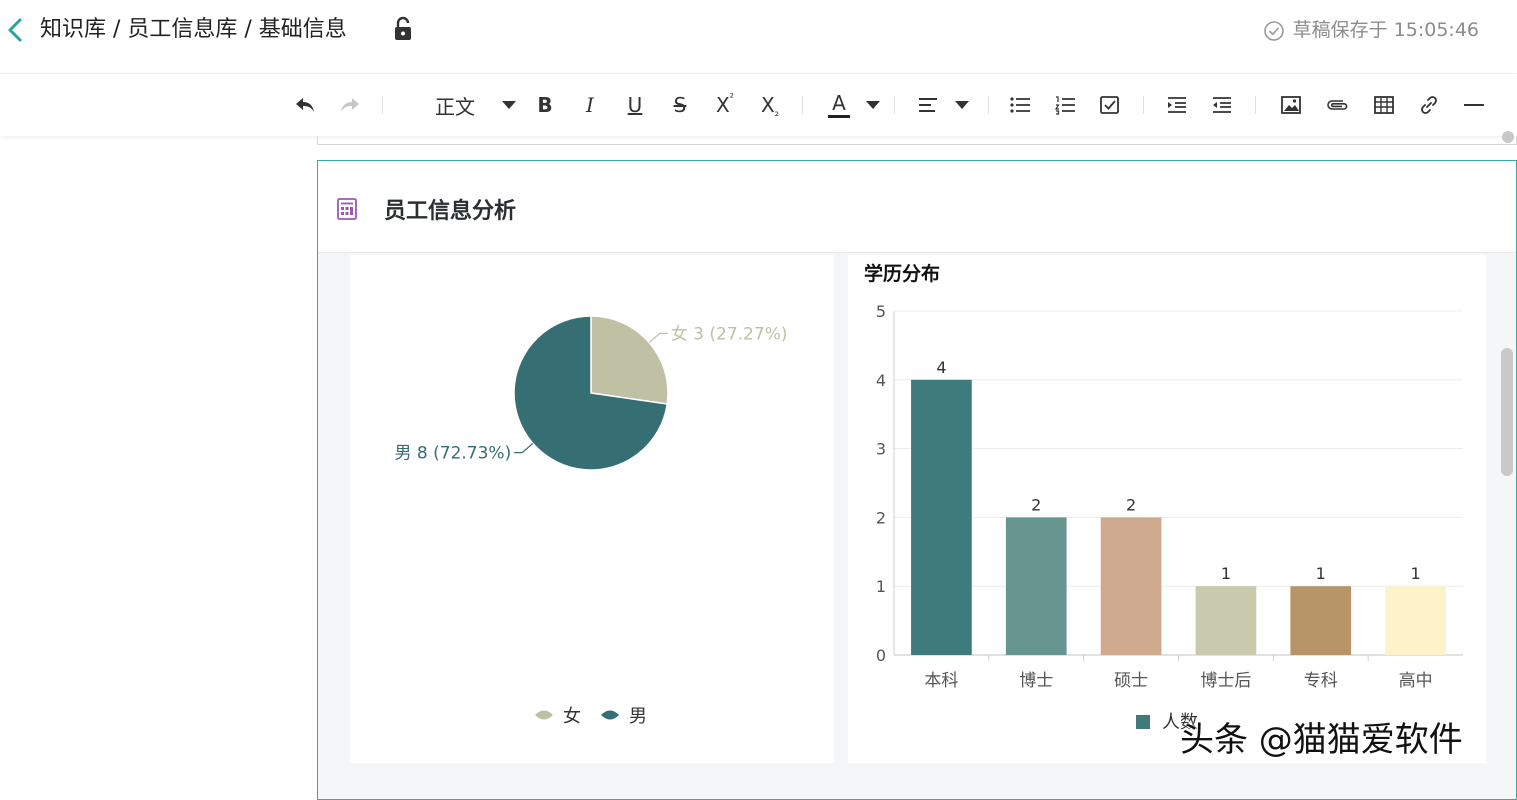  I want to click on save-status: 草稿保存于 15:05:46, so click(1371, 30).